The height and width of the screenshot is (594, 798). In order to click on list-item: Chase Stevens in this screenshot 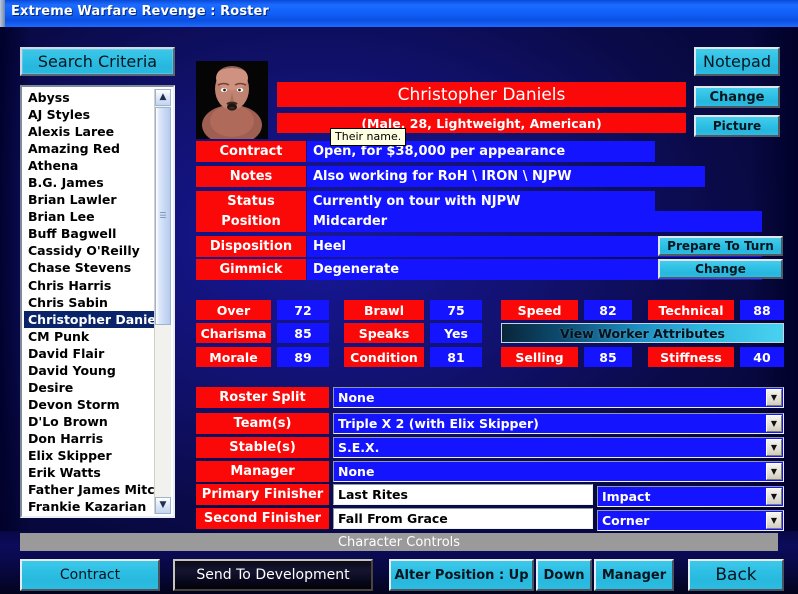, I will do `click(90, 267)`.